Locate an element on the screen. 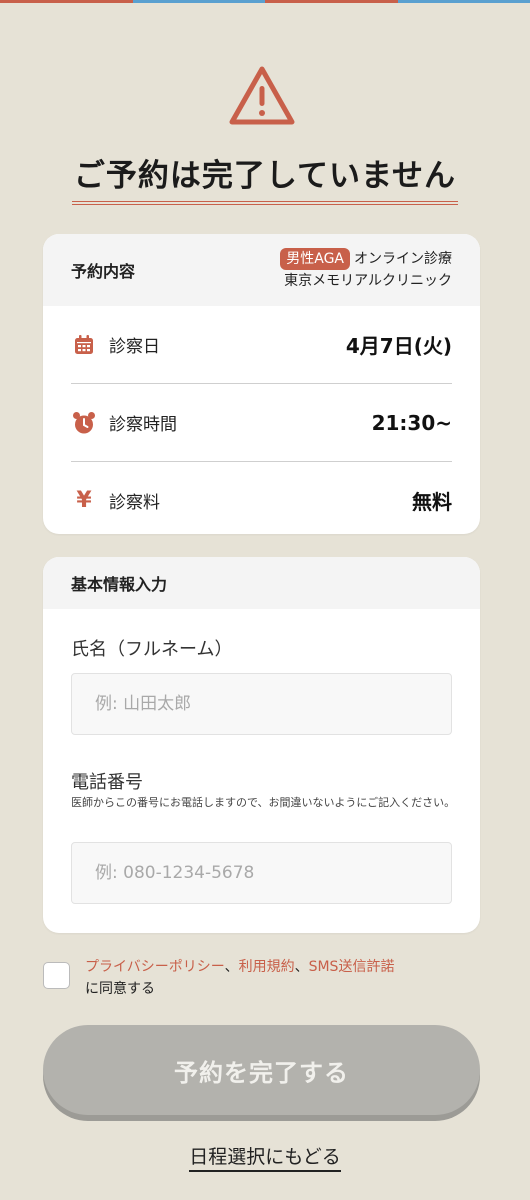 The image size is (530, 1200). row-value: 21:30~ is located at coordinates (411, 422).